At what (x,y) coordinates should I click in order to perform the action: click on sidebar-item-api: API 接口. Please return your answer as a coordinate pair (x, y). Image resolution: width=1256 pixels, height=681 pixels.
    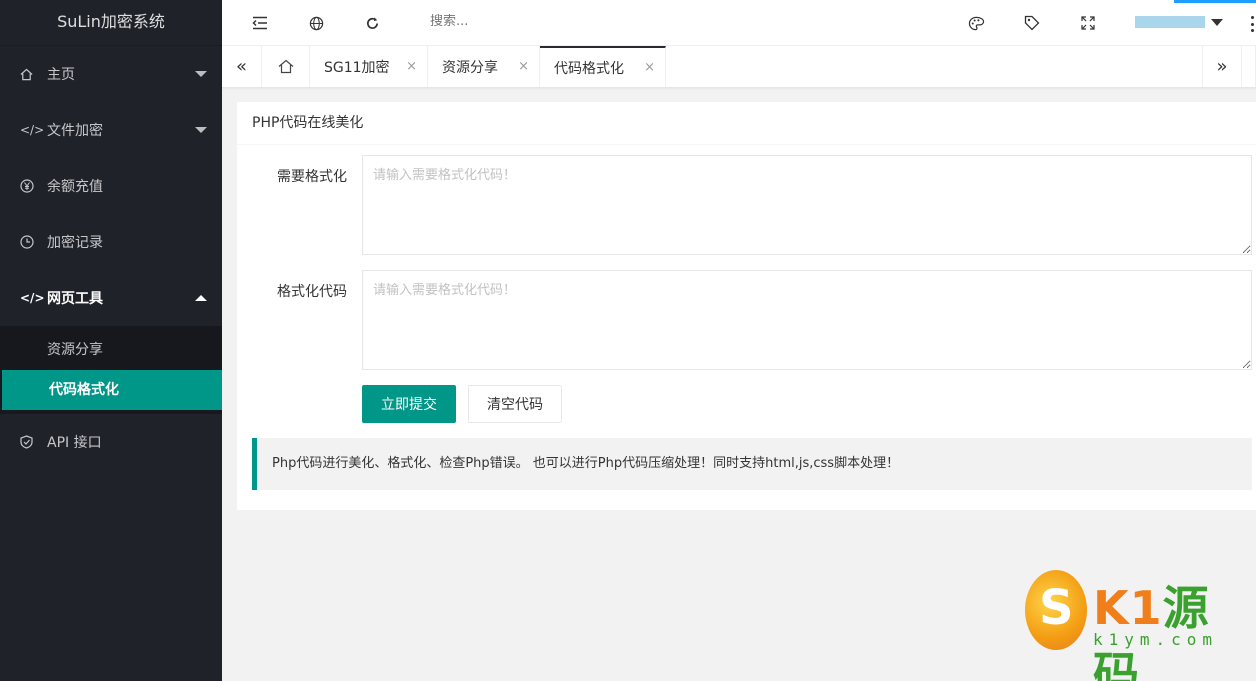
    Looking at the image, I should click on (111, 442).